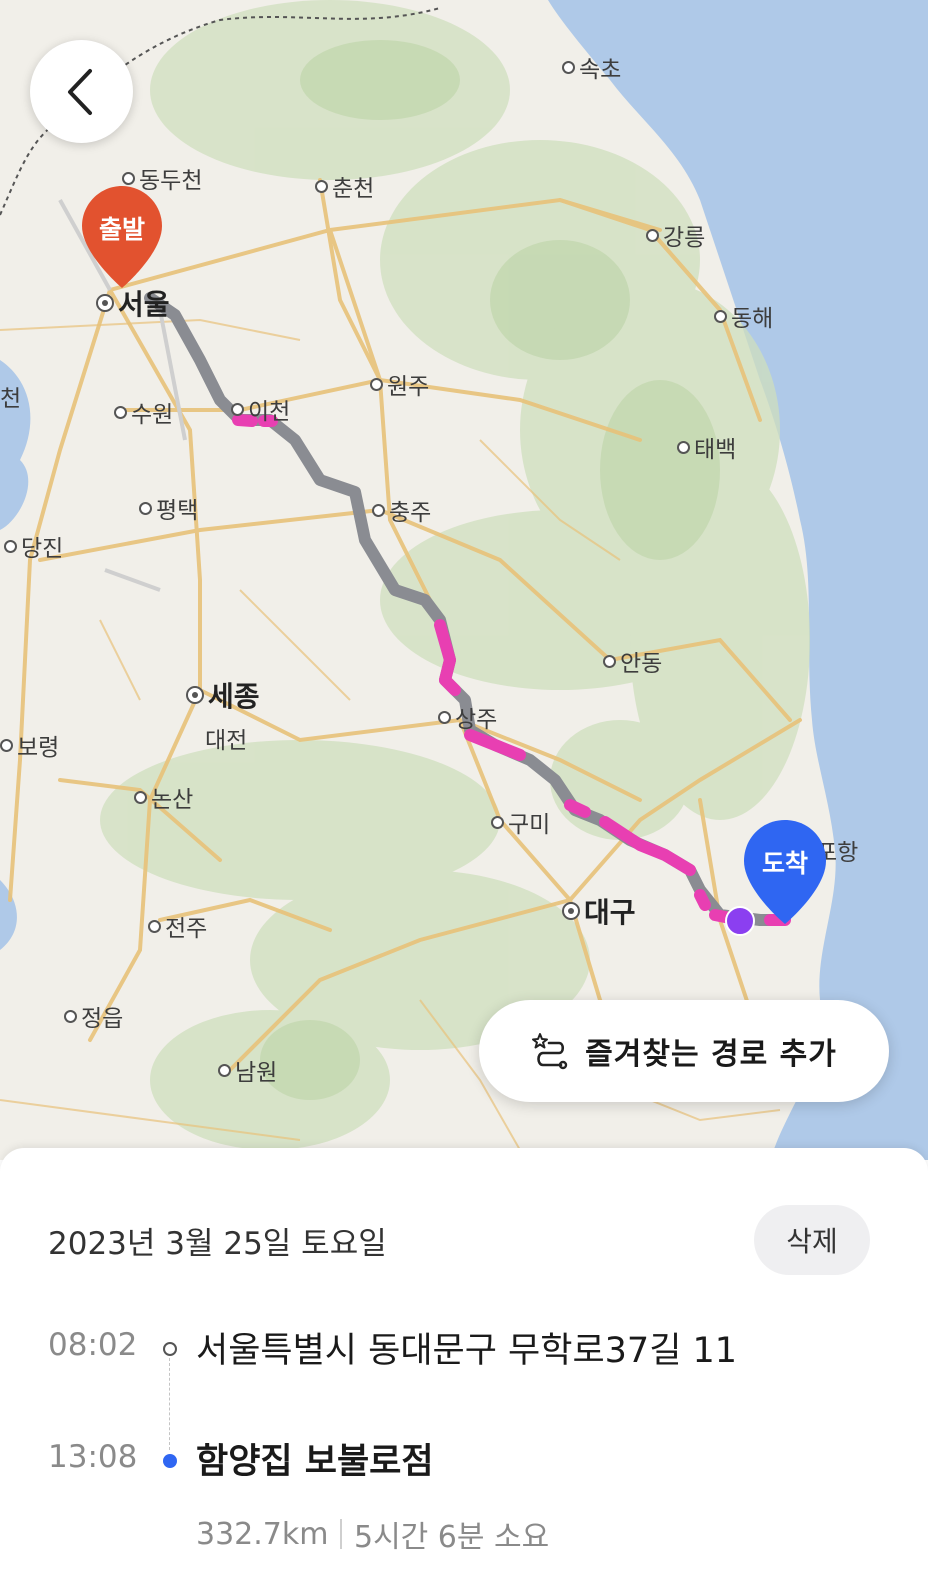 The image size is (928, 1588). I want to click on city-label-chuncheon: 춘천, so click(344, 186).